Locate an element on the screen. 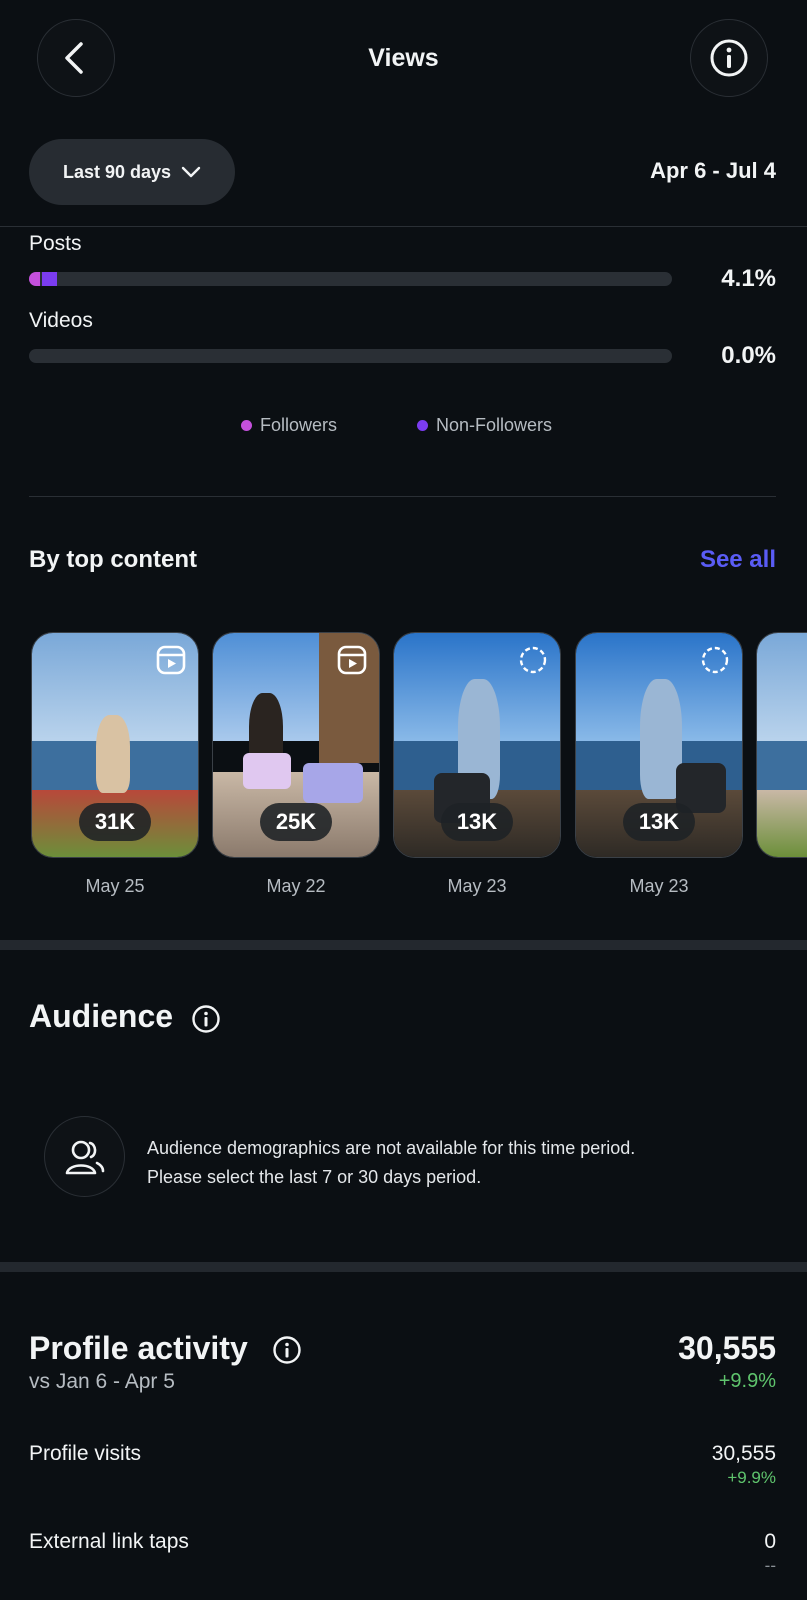 Image resolution: width=807 pixels, height=1600 pixels. view-count-badge: 25K is located at coordinates (296, 822).